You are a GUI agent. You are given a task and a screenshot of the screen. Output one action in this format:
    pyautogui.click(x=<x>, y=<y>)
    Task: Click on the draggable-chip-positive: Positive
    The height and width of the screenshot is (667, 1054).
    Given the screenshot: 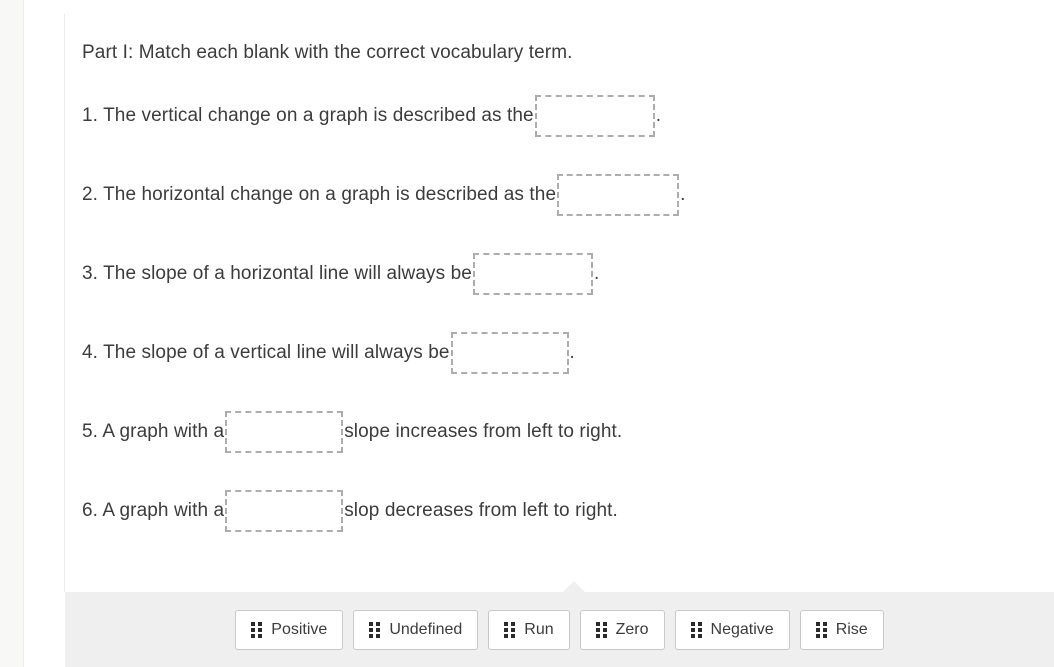 What is the action you would take?
    pyautogui.click(x=289, y=629)
    